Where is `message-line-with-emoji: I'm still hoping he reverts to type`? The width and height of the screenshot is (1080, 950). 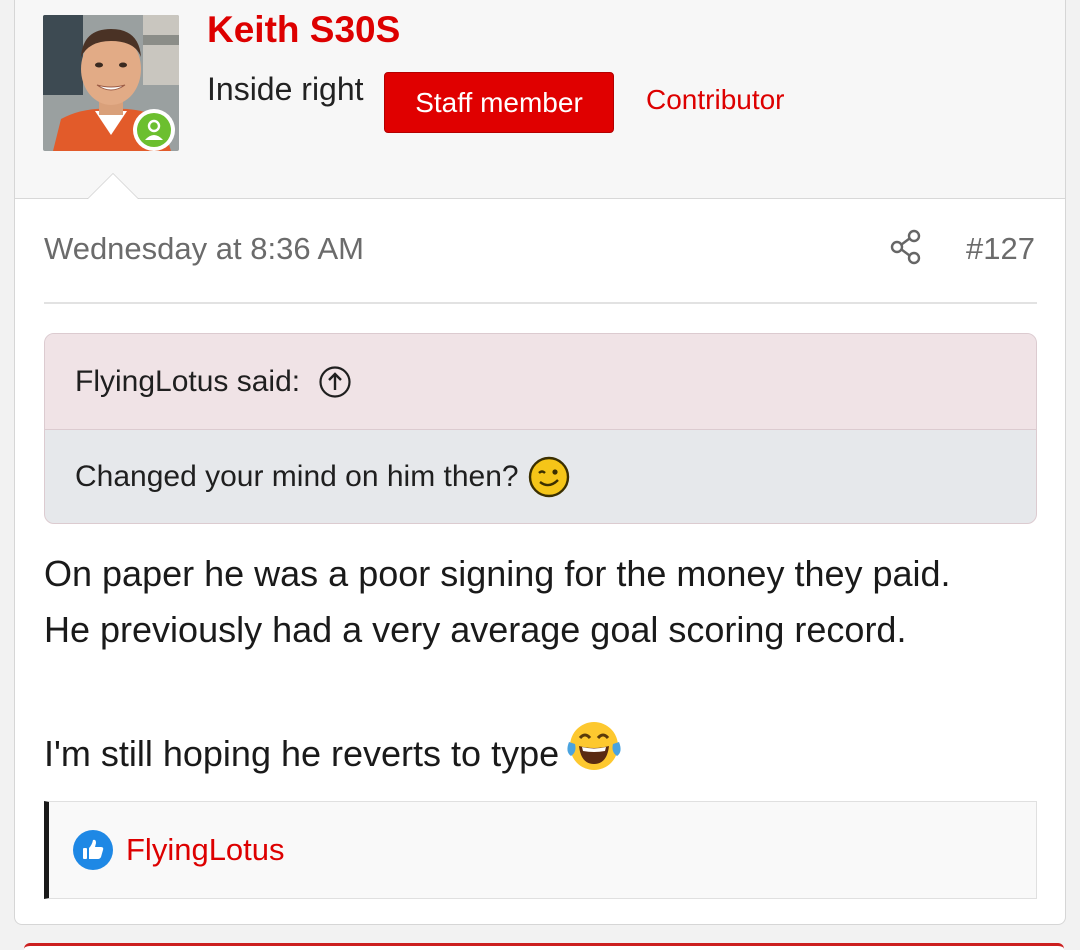
message-line-with-emoji: I'm still hoping he reverts to type is located at coordinates (544, 750).